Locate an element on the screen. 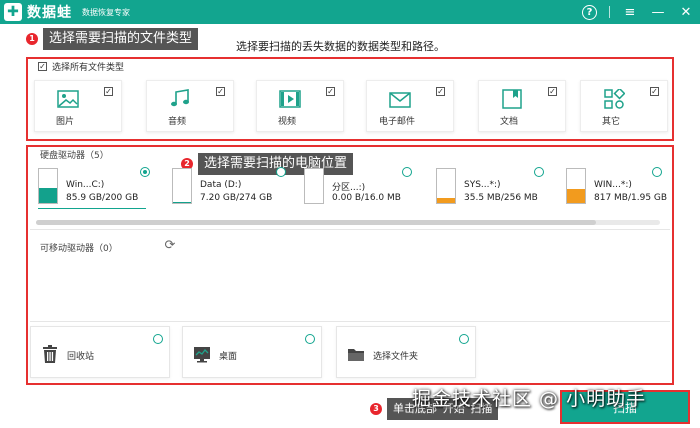 This screenshot has width=700, height=428. drive-size: 817 MB/1.95 GB is located at coordinates (631, 198).